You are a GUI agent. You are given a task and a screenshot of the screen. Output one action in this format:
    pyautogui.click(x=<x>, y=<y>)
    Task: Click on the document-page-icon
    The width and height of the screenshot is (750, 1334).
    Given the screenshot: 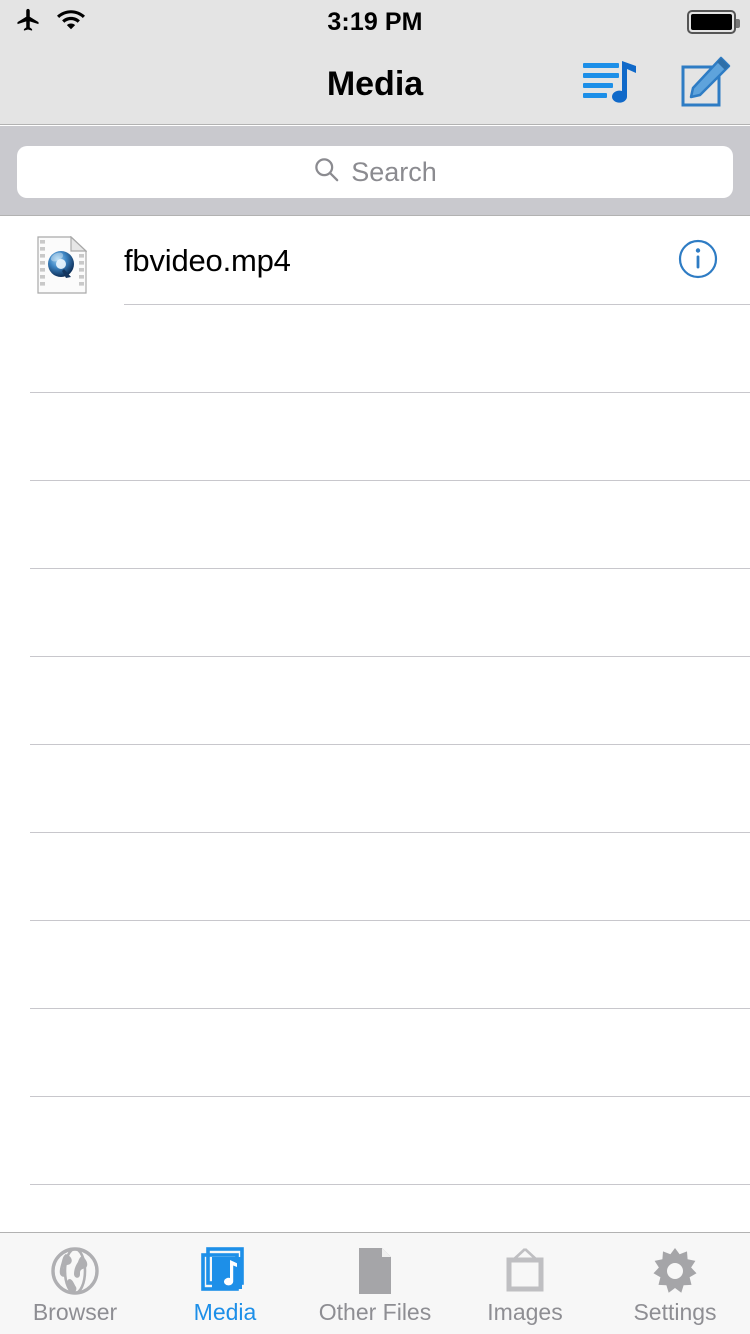 What is the action you would take?
    pyautogui.click(x=375, y=1271)
    